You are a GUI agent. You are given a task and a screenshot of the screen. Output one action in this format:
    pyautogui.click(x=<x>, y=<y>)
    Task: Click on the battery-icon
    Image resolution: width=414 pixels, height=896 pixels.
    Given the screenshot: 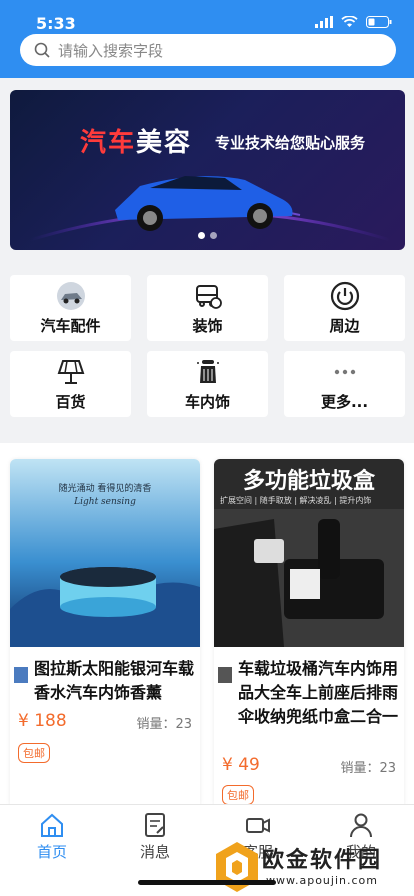 What is the action you would take?
    pyautogui.click(x=379, y=22)
    